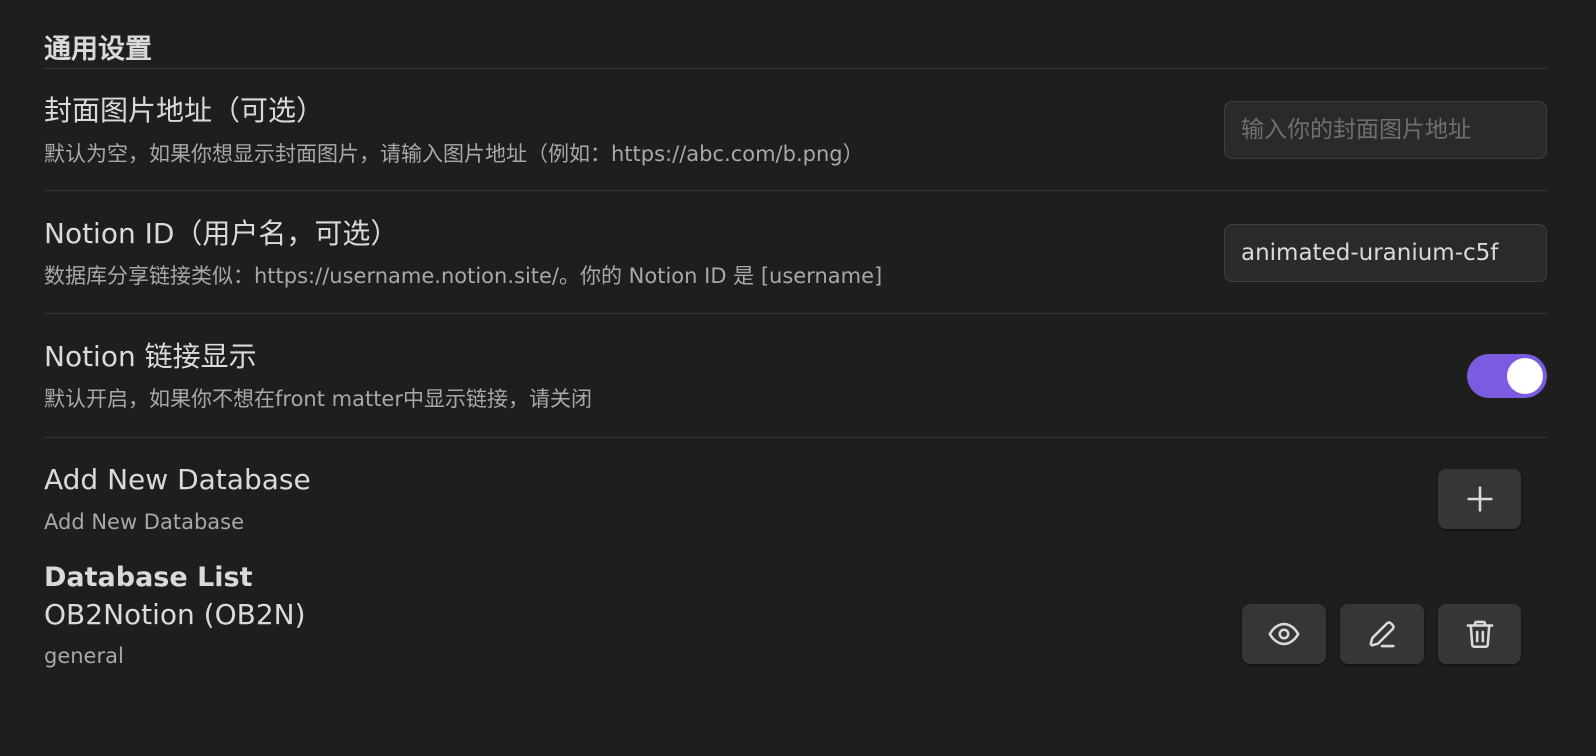  I want to click on notion-id-input, so click(1385, 253).